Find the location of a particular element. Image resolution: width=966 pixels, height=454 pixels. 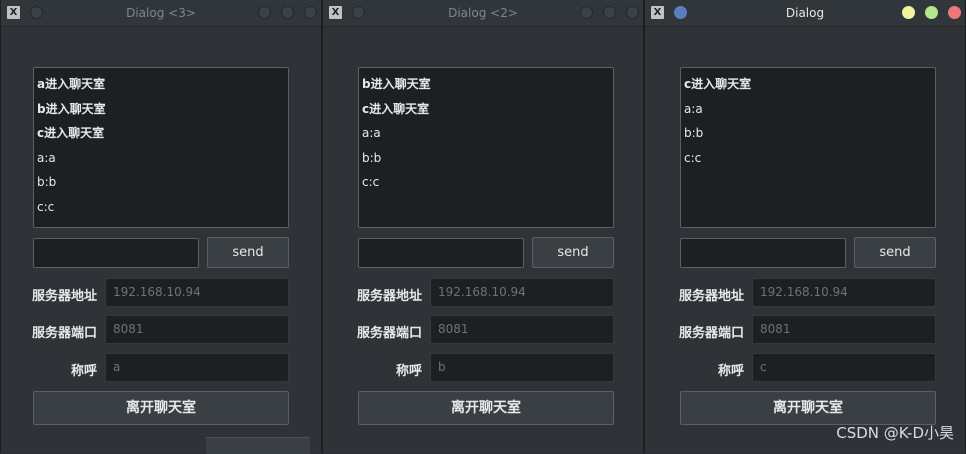

chat-line: a进入聊天室 is located at coordinates (71, 84).